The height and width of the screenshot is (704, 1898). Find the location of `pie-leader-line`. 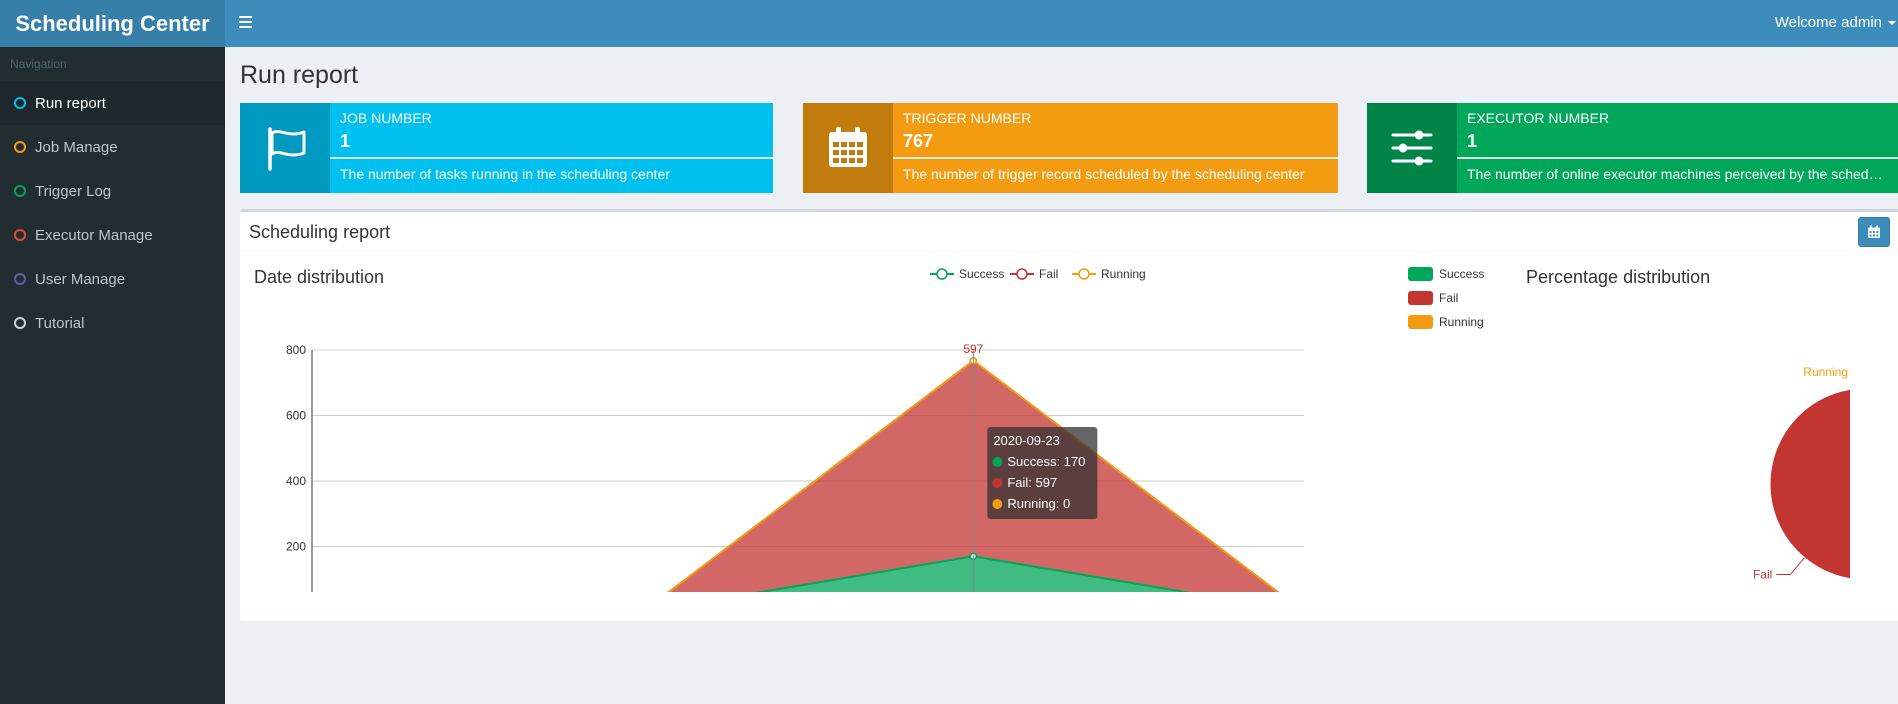

pie-leader-line is located at coordinates (1790, 566).